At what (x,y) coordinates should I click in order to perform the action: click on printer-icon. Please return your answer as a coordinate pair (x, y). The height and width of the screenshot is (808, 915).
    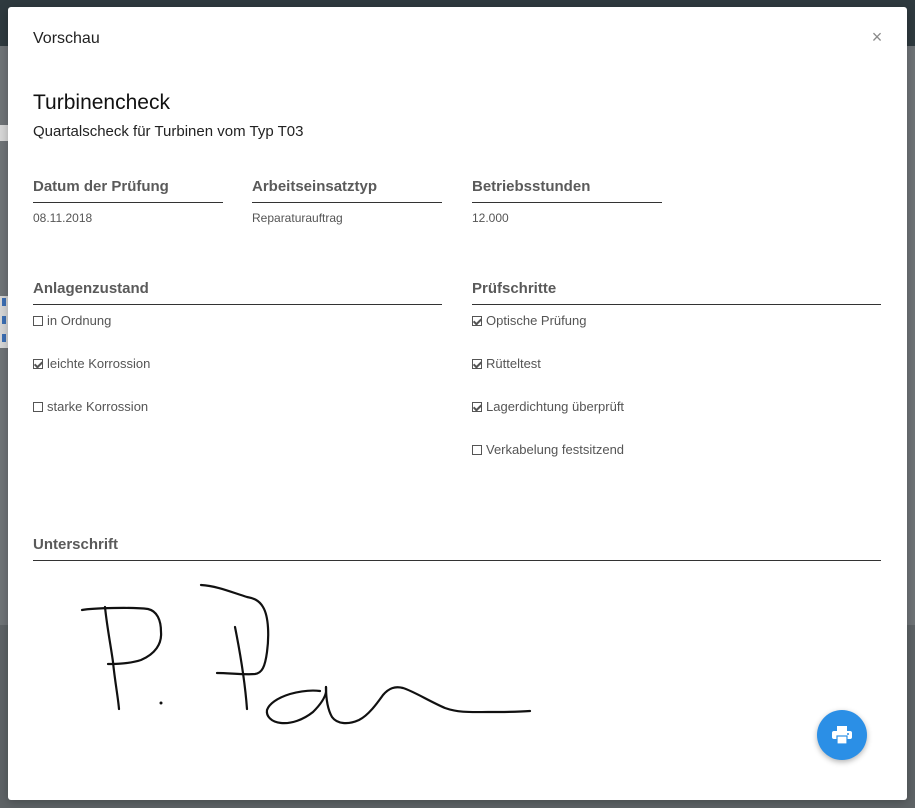
    Looking at the image, I should click on (842, 735).